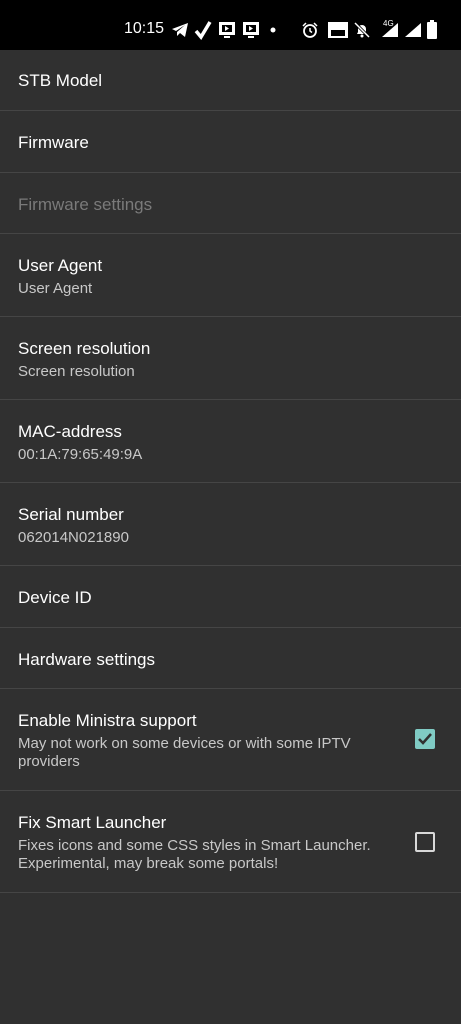 This screenshot has height=1024, width=461. Describe the element at coordinates (230, 597) in the screenshot. I see `pref-device-id: Device ID` at that location.